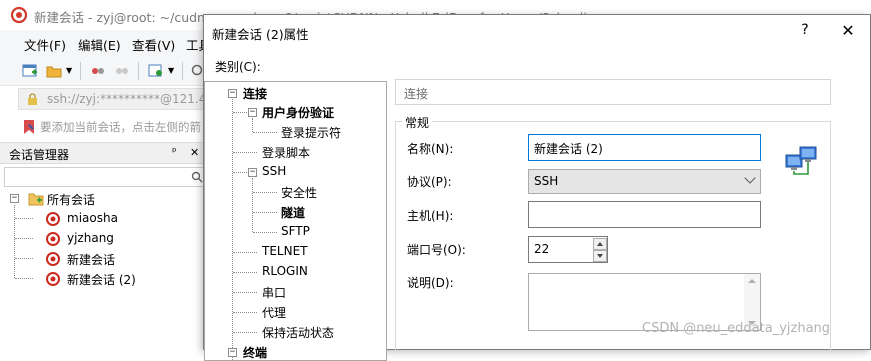 The image size is (871, 361). Describe the element at coordinates (136, 99) in the screenshot. I see `address-text: ssh://zyj:**********@121.46.1` at that location.